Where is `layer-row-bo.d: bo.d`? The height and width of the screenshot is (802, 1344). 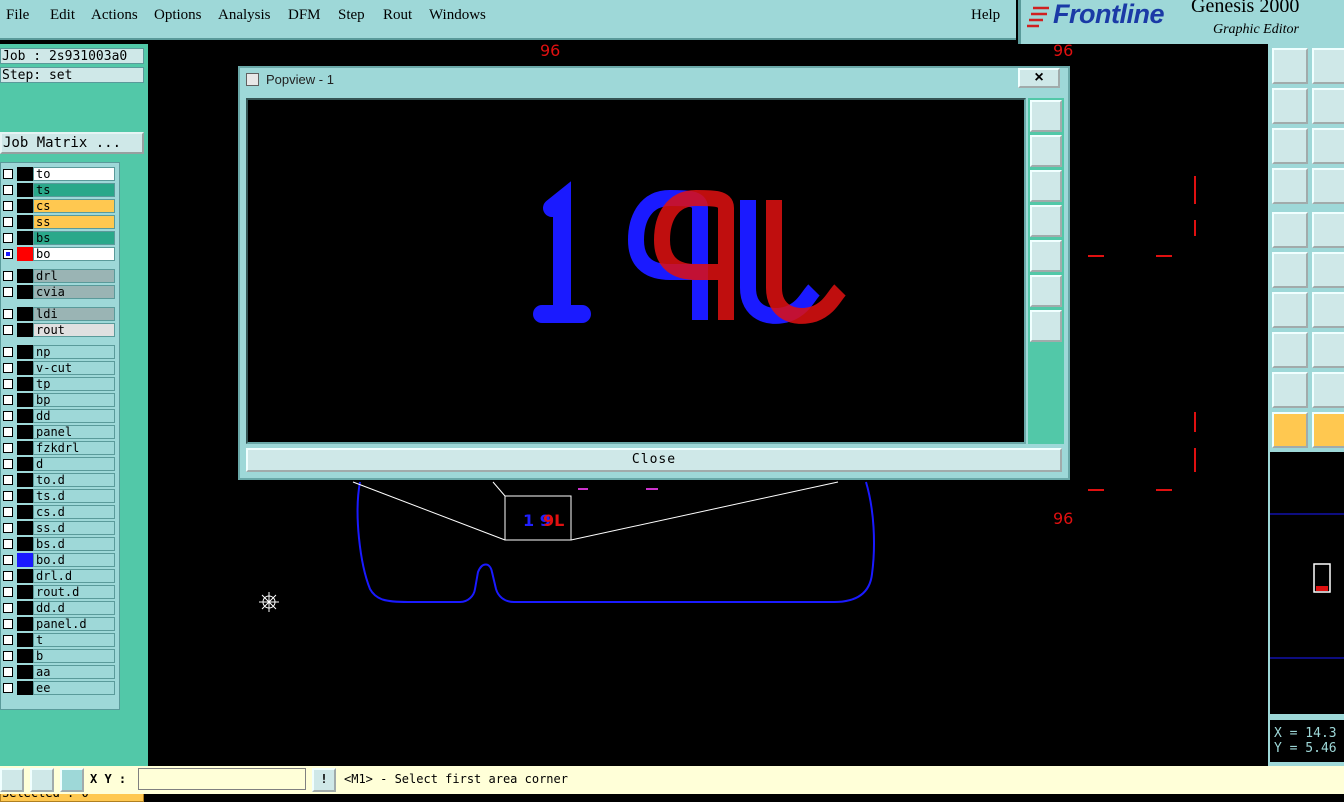
layer-row-bo.d: bo.d is located at coordinates (59, 560).